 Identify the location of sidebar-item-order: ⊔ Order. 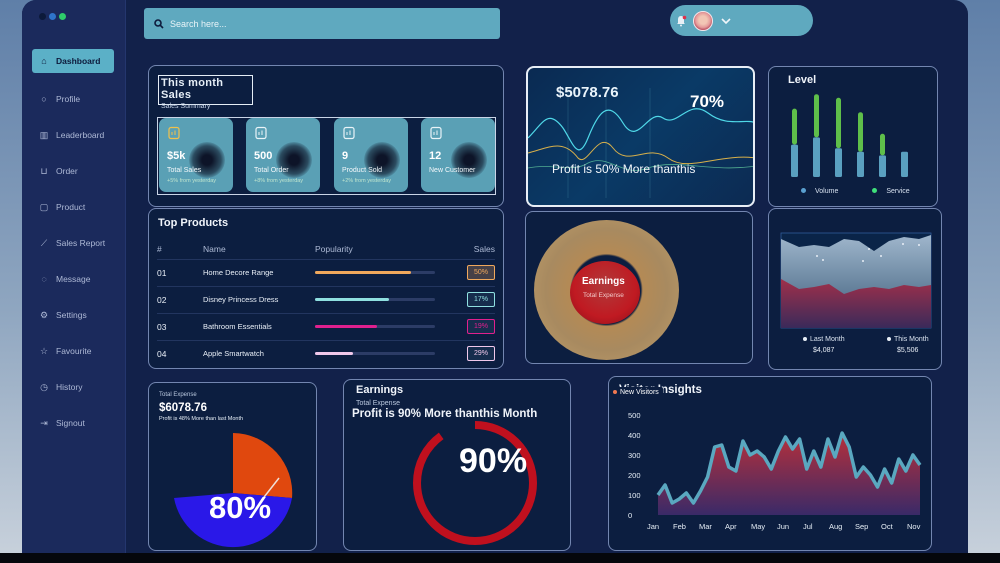
(73, 171).